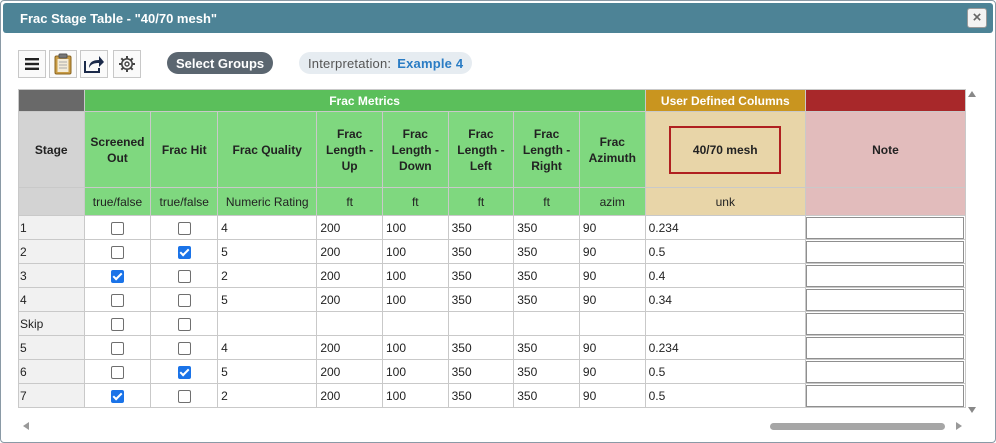 This screenshot has height=443, width=996. Describe the element at coordinates (349, 323) in the screenshot. I see `length-up-cell` at that location.